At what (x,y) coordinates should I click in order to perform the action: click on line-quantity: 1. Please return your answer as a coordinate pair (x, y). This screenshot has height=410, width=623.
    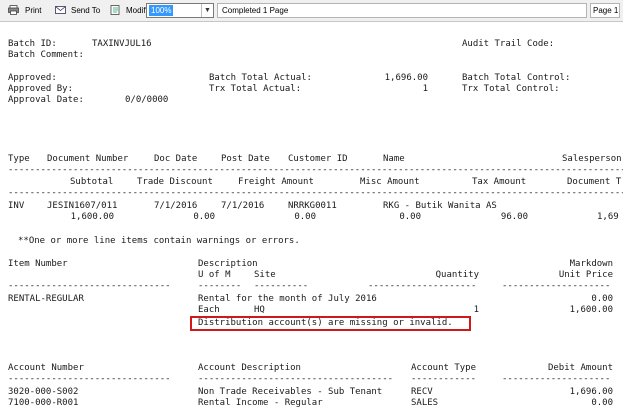
    Looking at the image, I should click on (476, 310).